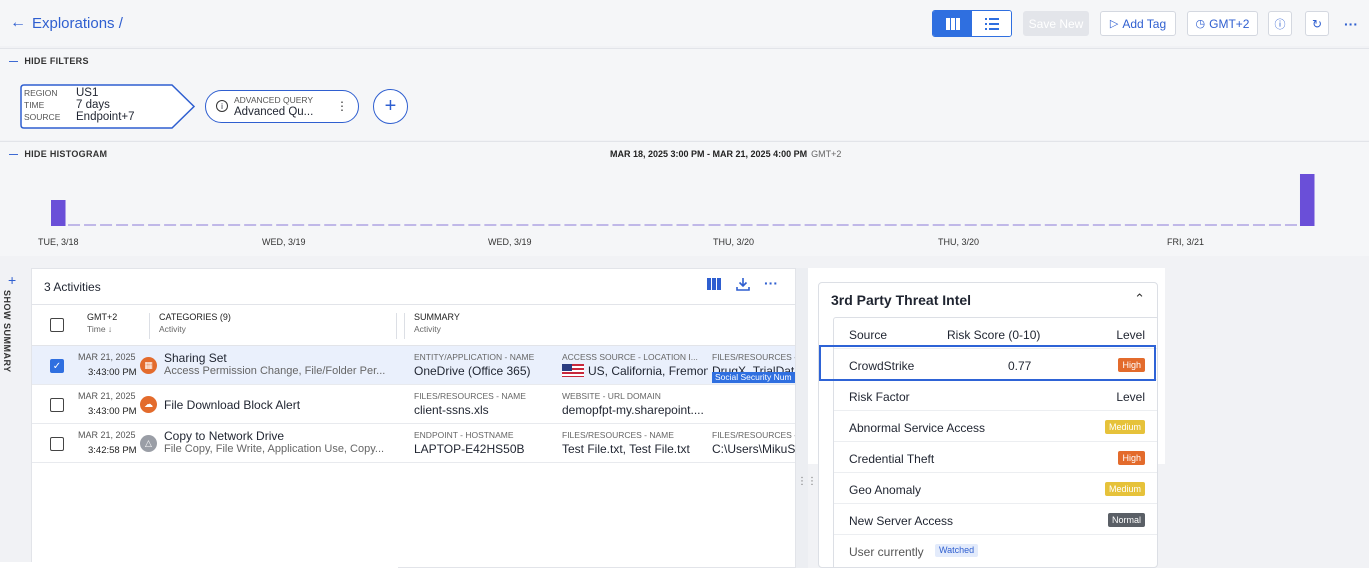  I want to click on risk-factor-label: Risk Factor, so click(879, 397).